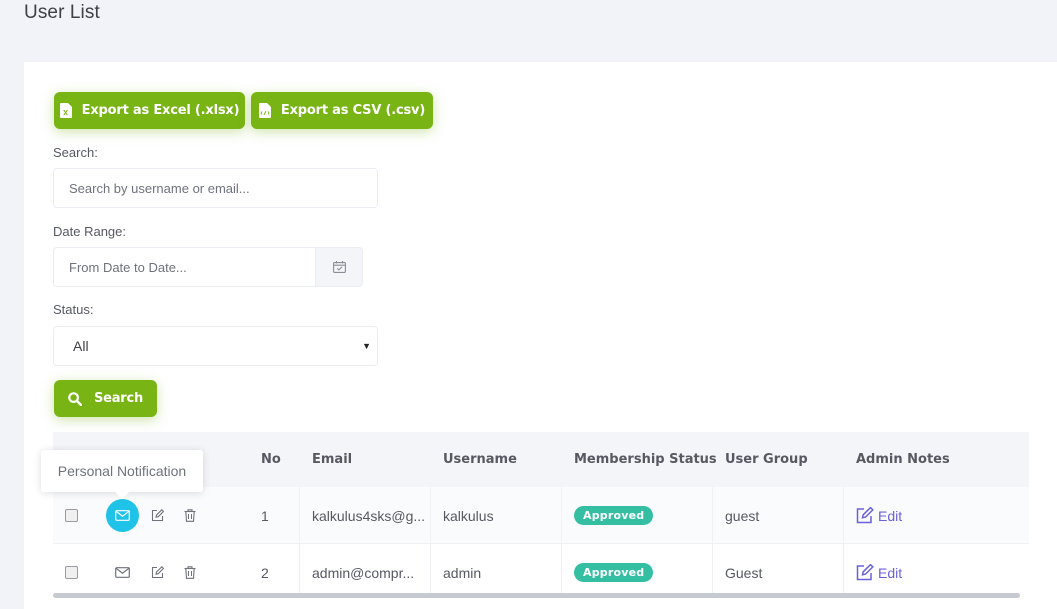 The width and height of the screenshot is (1057, 609). Describe the element at coordinates (118, 398) in the screenshot. I see `search-button-label: Search` at that location.